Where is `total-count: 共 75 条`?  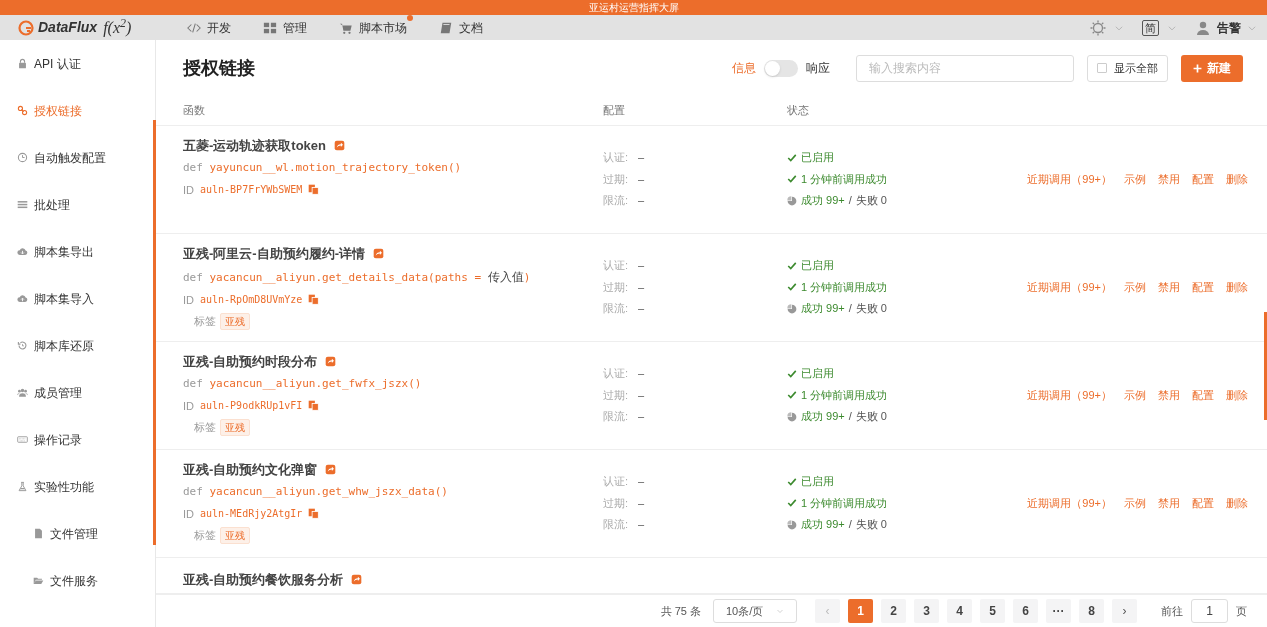
total-count: 共 75 条 is located at coordinates (680, 611).